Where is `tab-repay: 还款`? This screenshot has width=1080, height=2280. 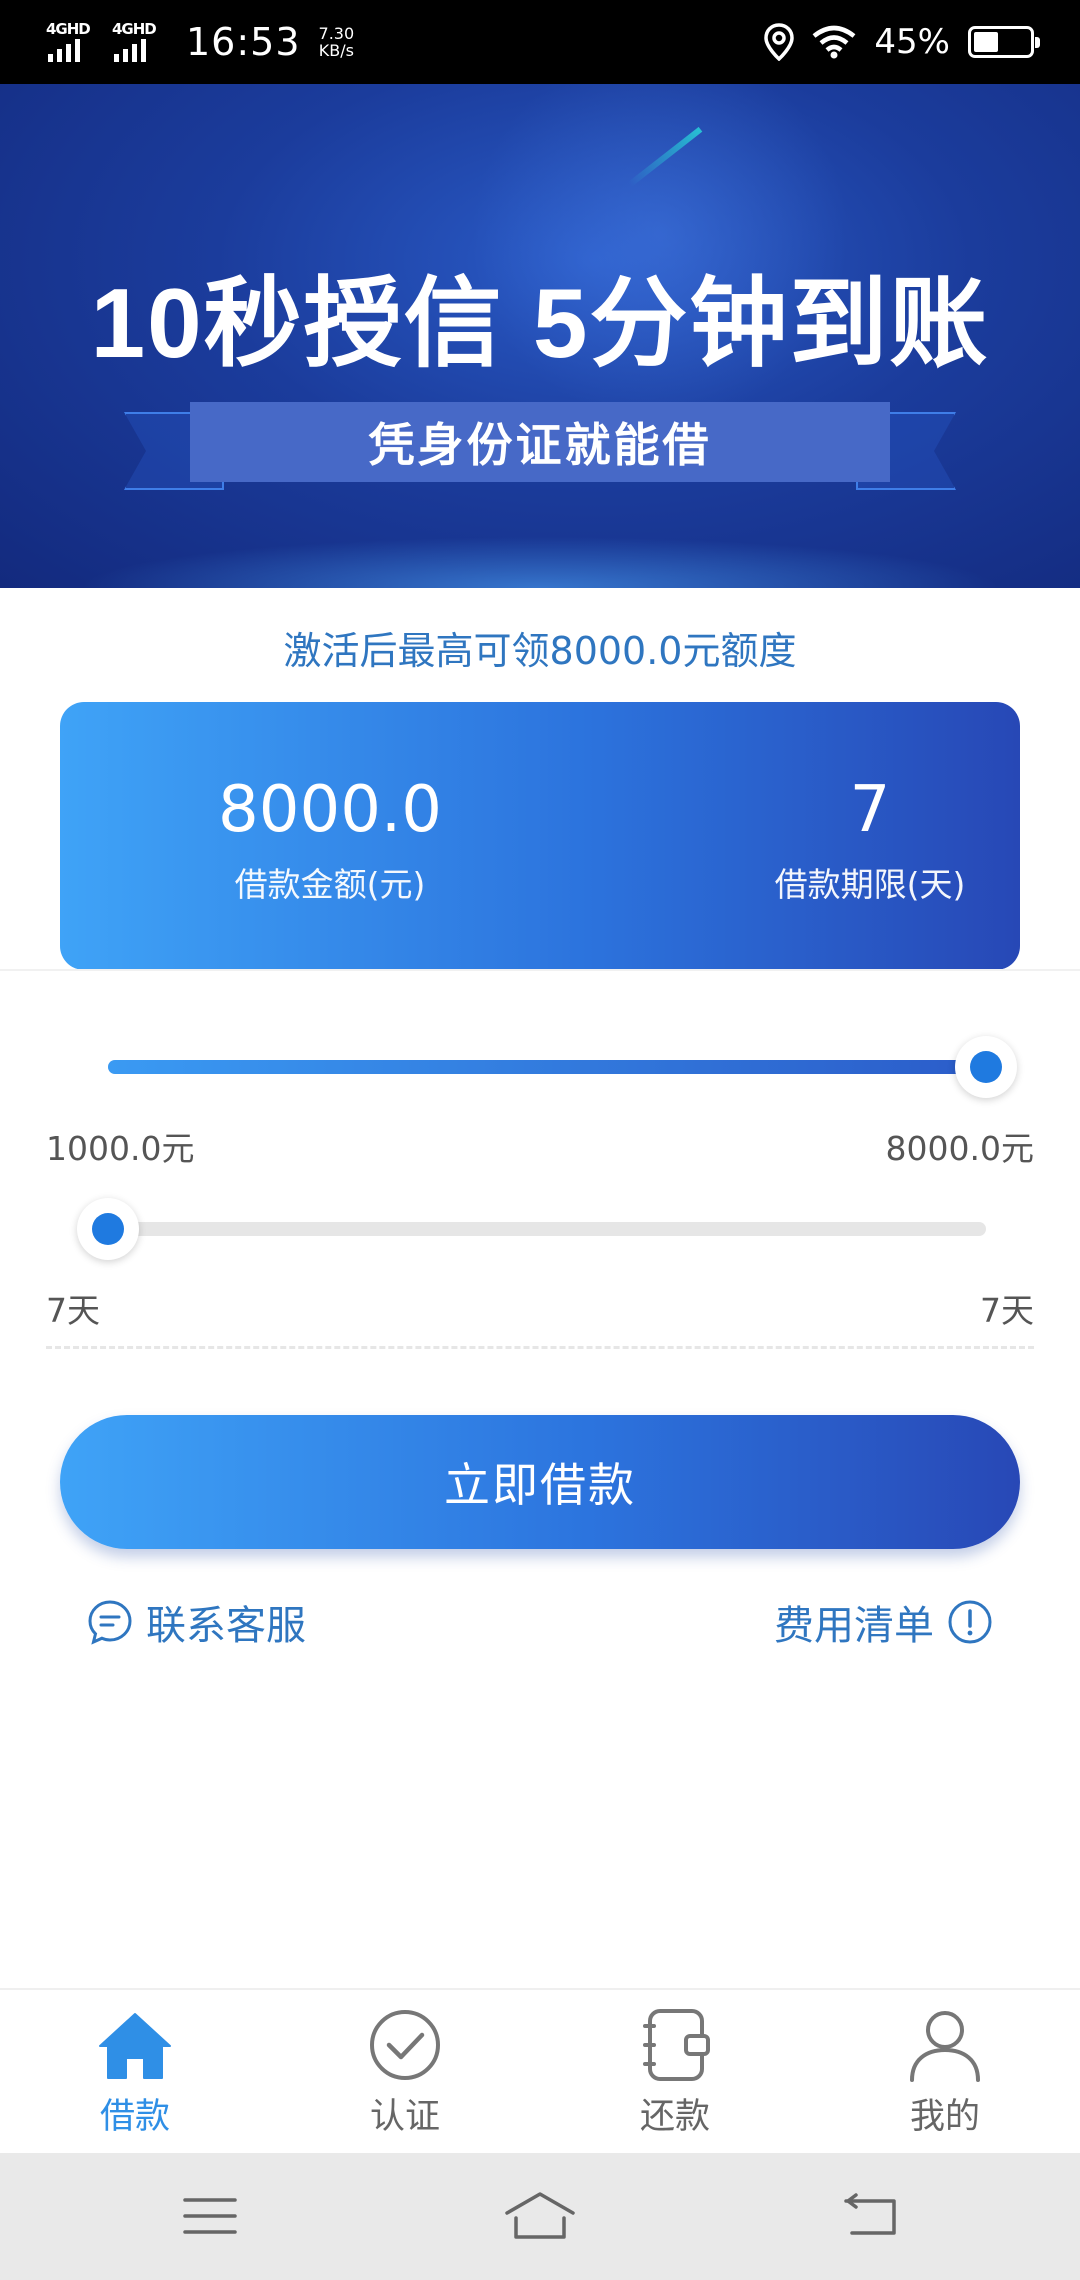 tab-repay: 还款 is located at coordinates (675, 2073).